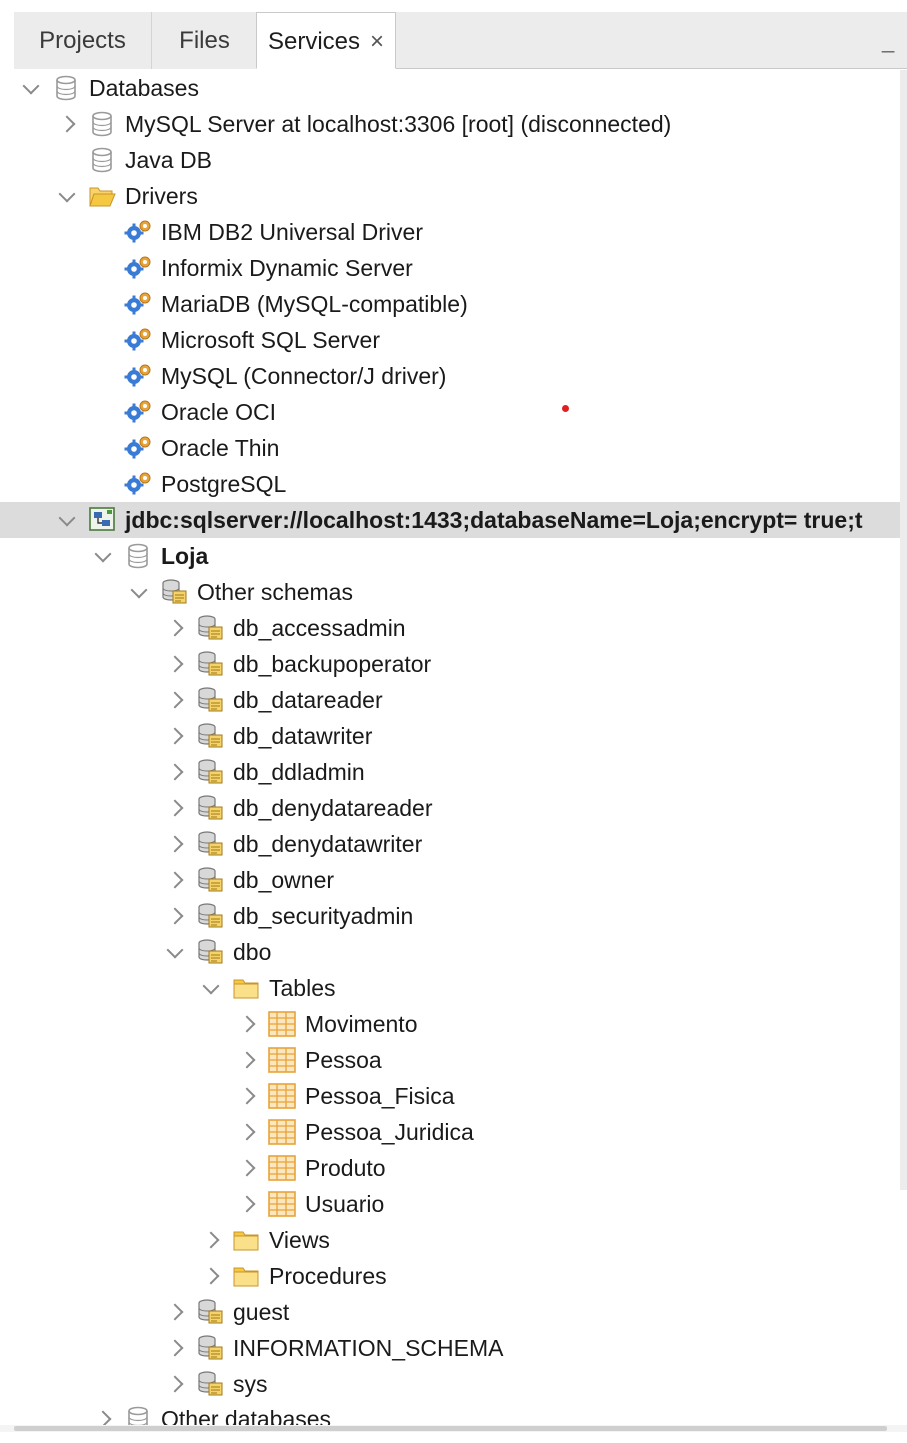  What do you see at coordinates (565, 408) in the screenshot?
I see `red-dot-marker` at bounding box center [565, 408].